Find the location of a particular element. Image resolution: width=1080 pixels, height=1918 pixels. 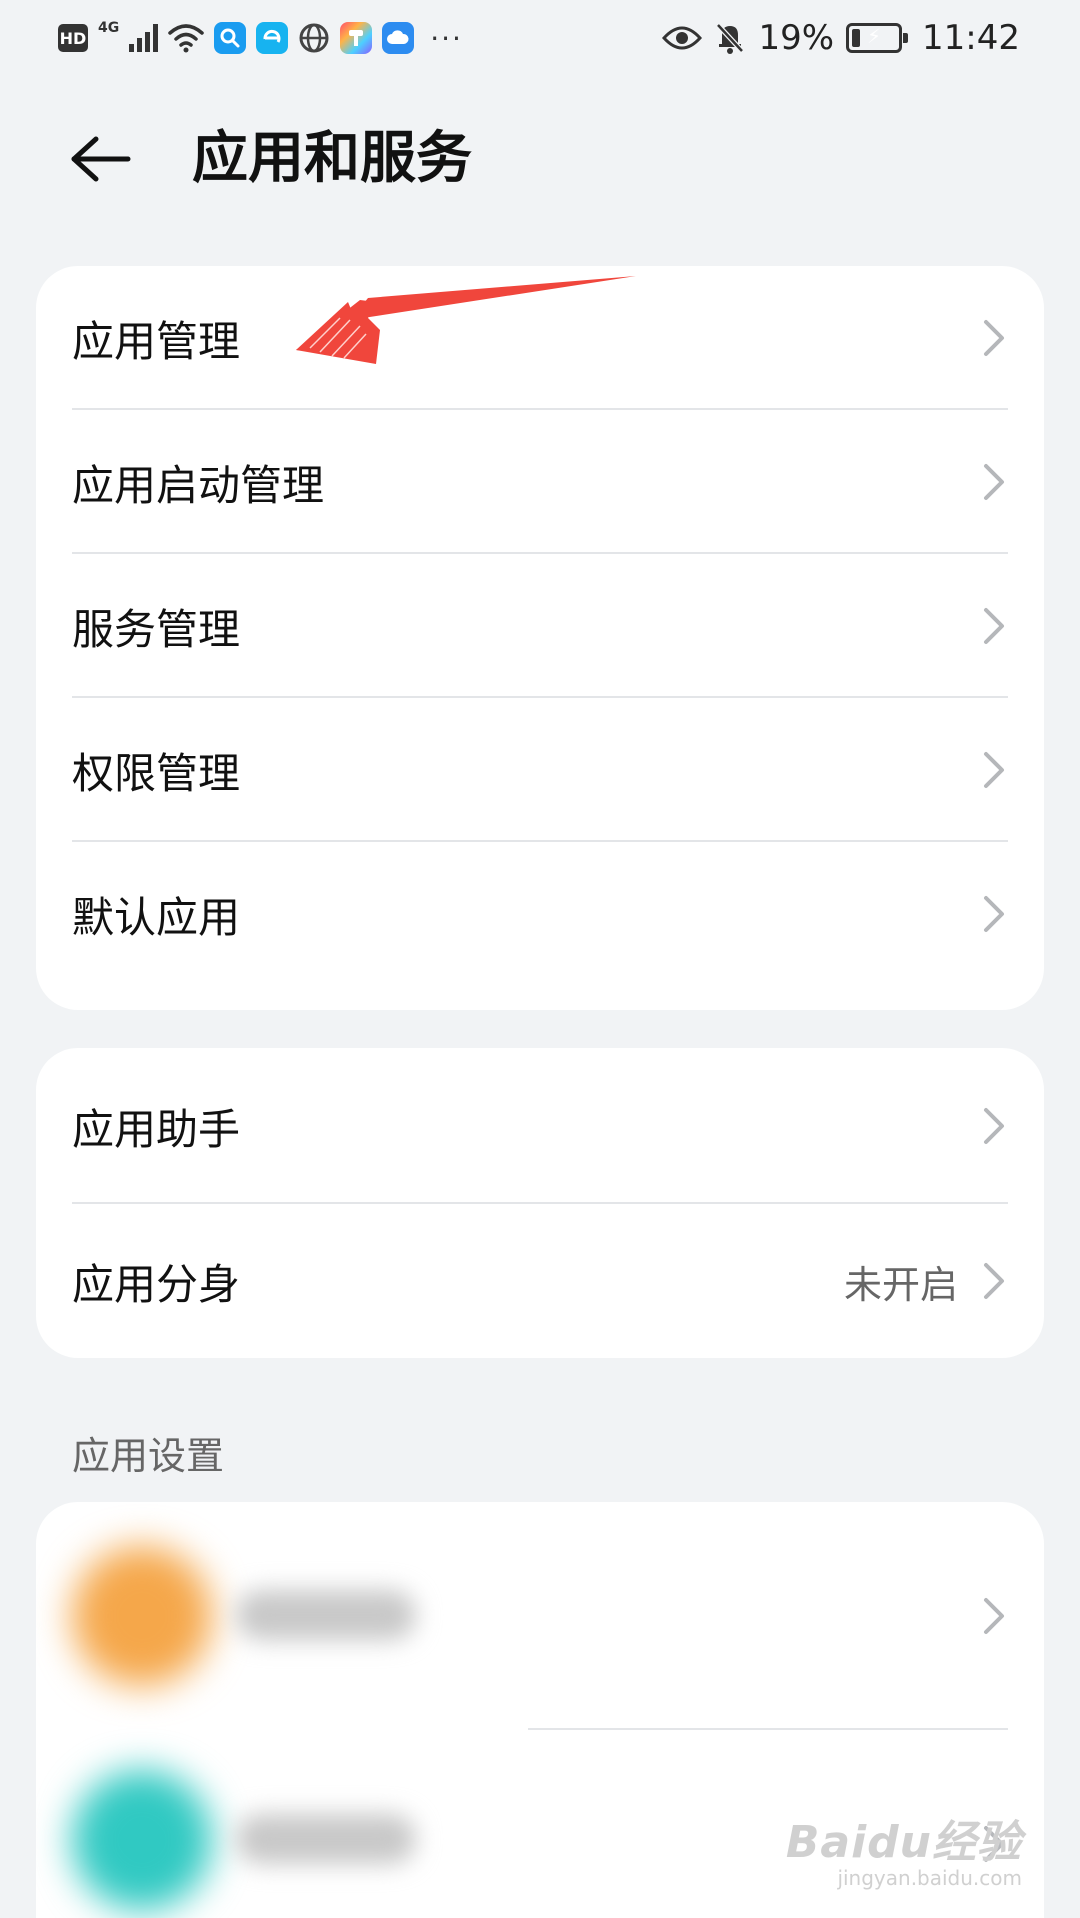

list-item-permission-management: 权限管理 is located at coordinates (540, 770).